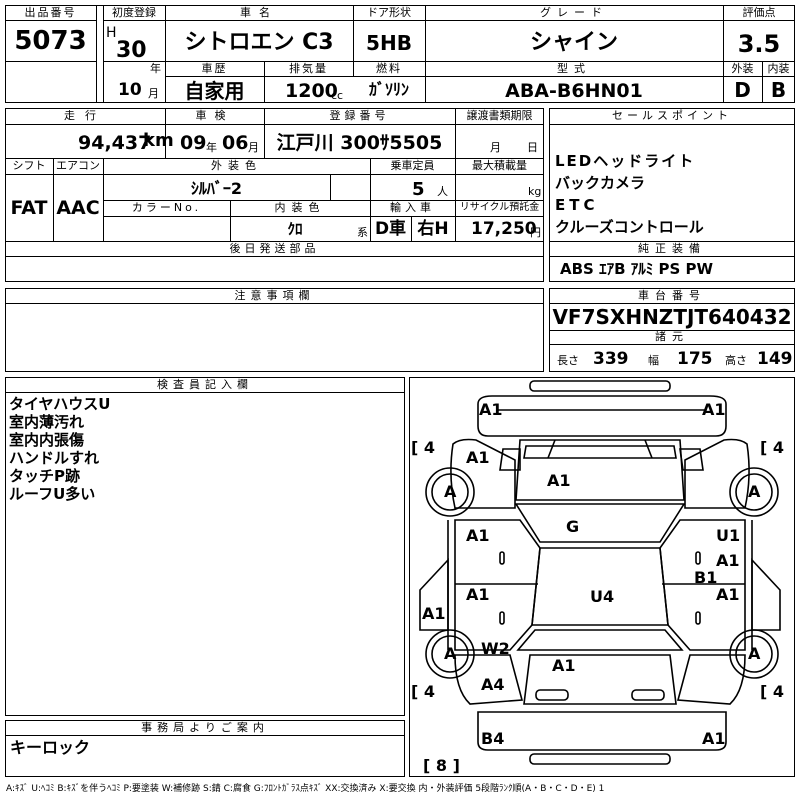 This screenshot has height=800, width=800. Describe the element at coordinates (418, 189) in the screenshot. I see `capacity-value: 5` at that location.